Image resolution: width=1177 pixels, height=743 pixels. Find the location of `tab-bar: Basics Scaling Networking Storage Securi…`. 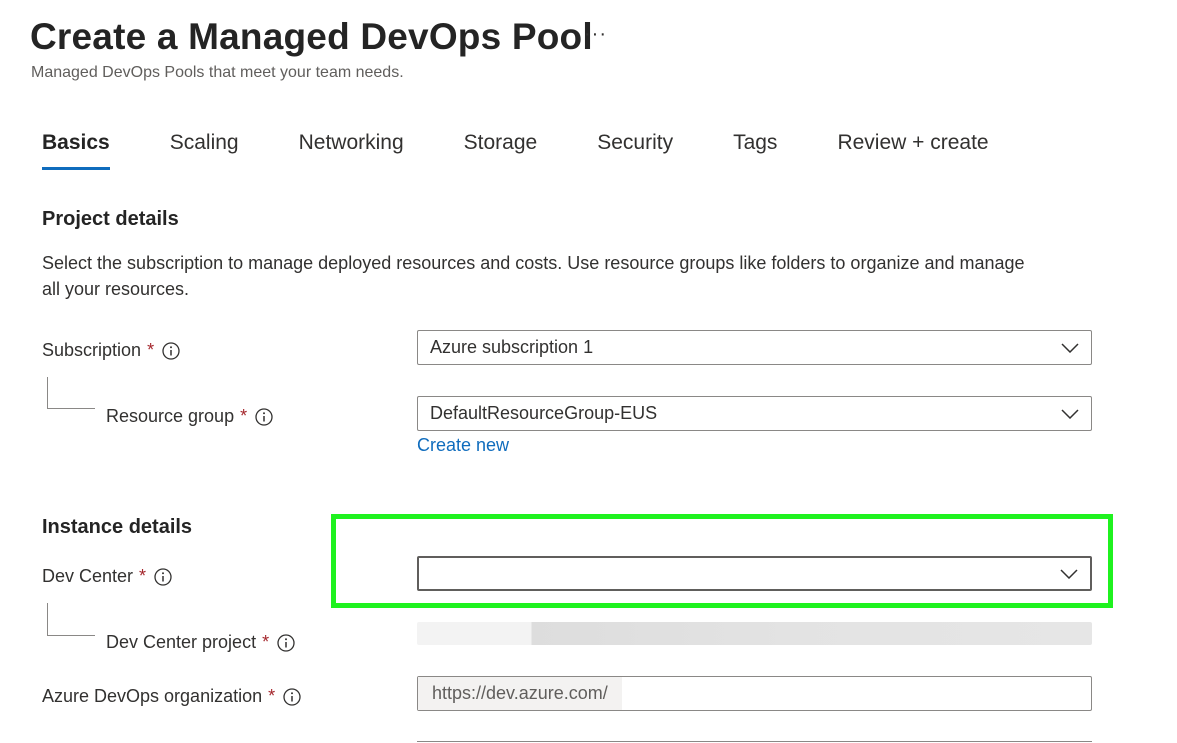

tab-bar: Basics Scaling Networking Storage Securi… is located at coordinates (545, 150).